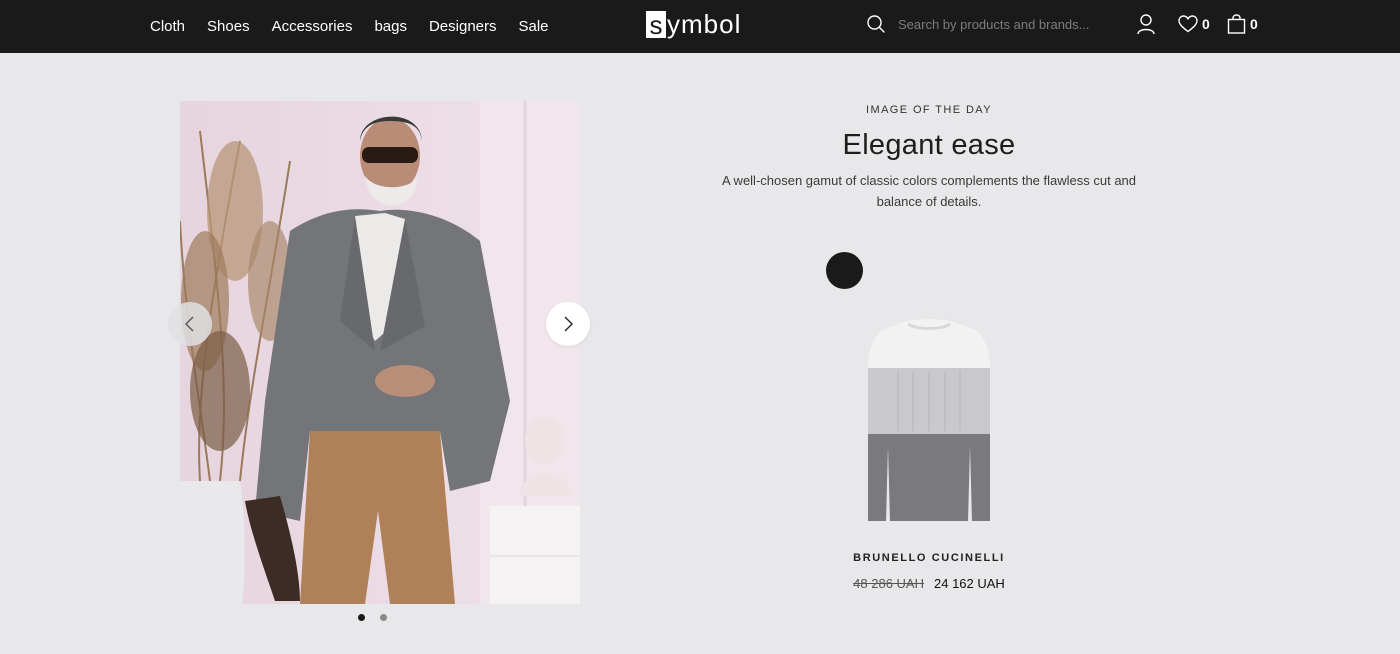 The height and width of the screenshot is (654, 1400). Describe the element at coordinates (876, 24) in the screenshot. I see `search-icon` at that location.